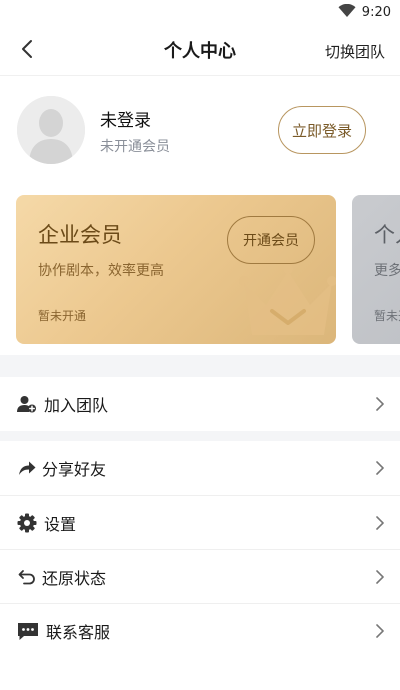  Describe the element at coordinates (74, 578) in the screenshot. I see `menu-label: 还原状态` at that location.